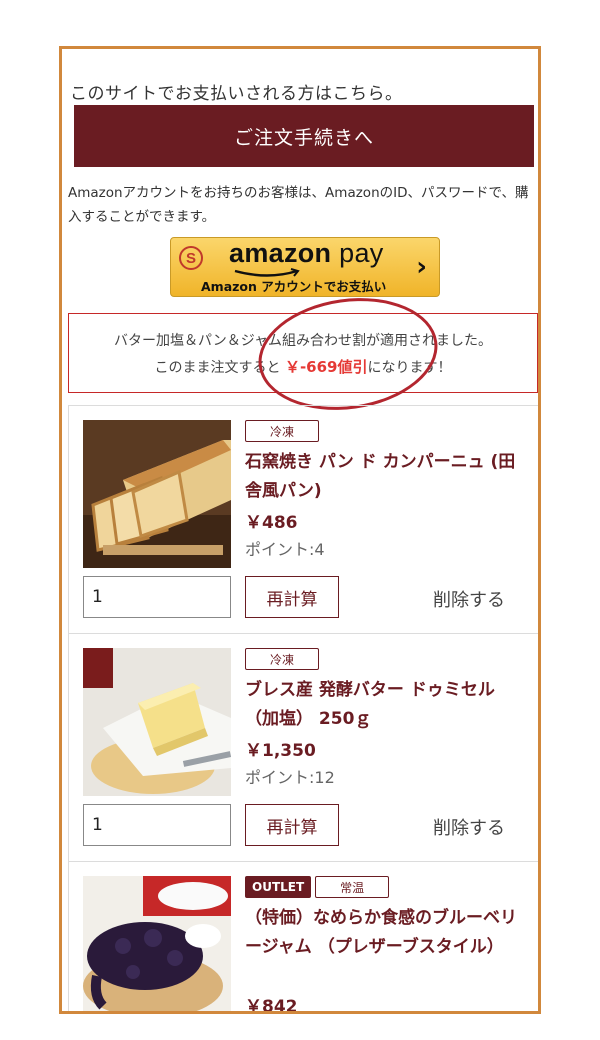 The height and width of the screenshot is (1040, 600). What do you see at coordinates (361, 253) in the screenshot?
I see `pay-wordmark: pay` at bounding box center [361, 253].